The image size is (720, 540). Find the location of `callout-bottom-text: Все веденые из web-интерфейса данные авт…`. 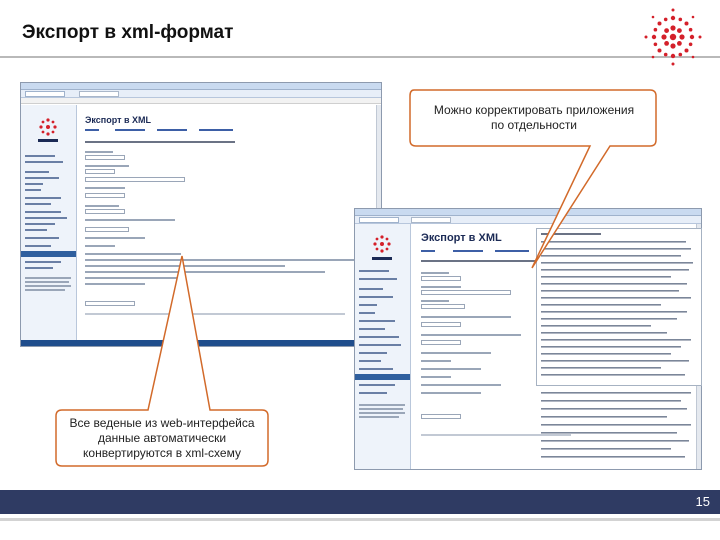

callout-bottom-text: Все веденые из web-интерфейса данные авт… is located at coordinates (162, 438).